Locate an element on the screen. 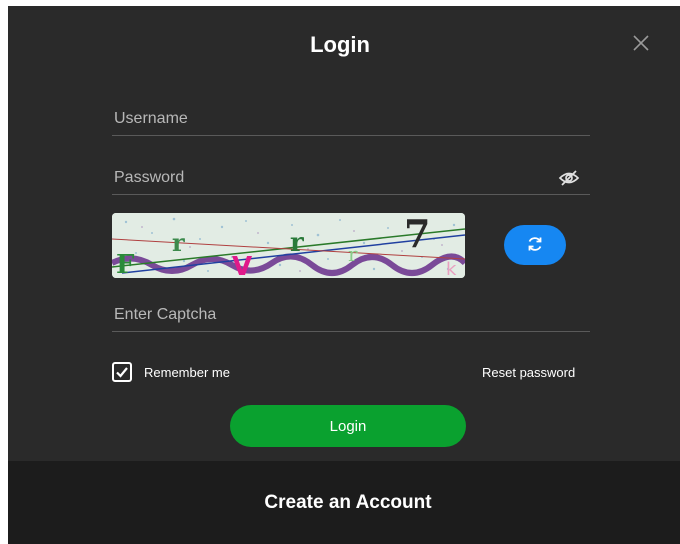  captcha-field is located at coordinates (351, 315).